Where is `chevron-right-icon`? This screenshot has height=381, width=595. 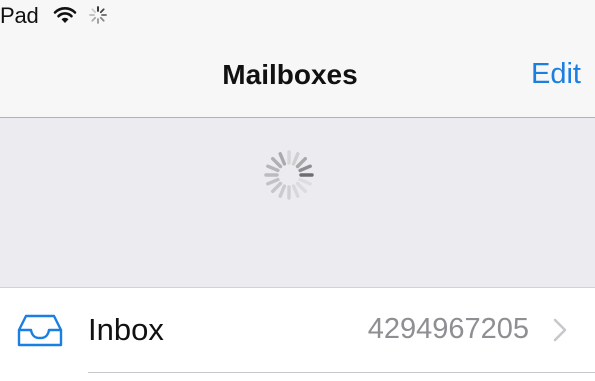 chevron-right-icon is located at coordinates (560, 330).